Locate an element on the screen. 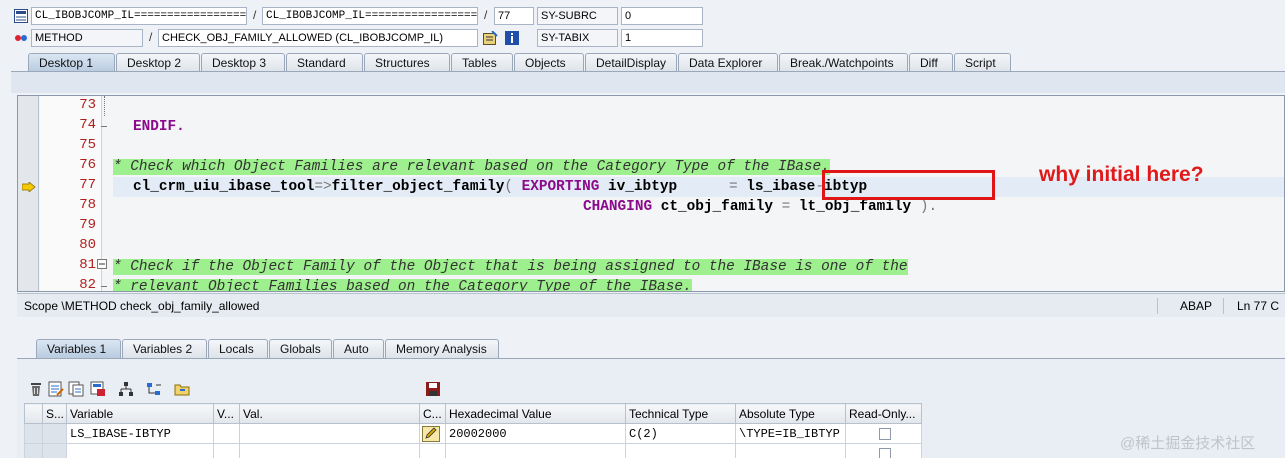  column-header-technical-type: Technical Type is located at coordinates (680, 413).